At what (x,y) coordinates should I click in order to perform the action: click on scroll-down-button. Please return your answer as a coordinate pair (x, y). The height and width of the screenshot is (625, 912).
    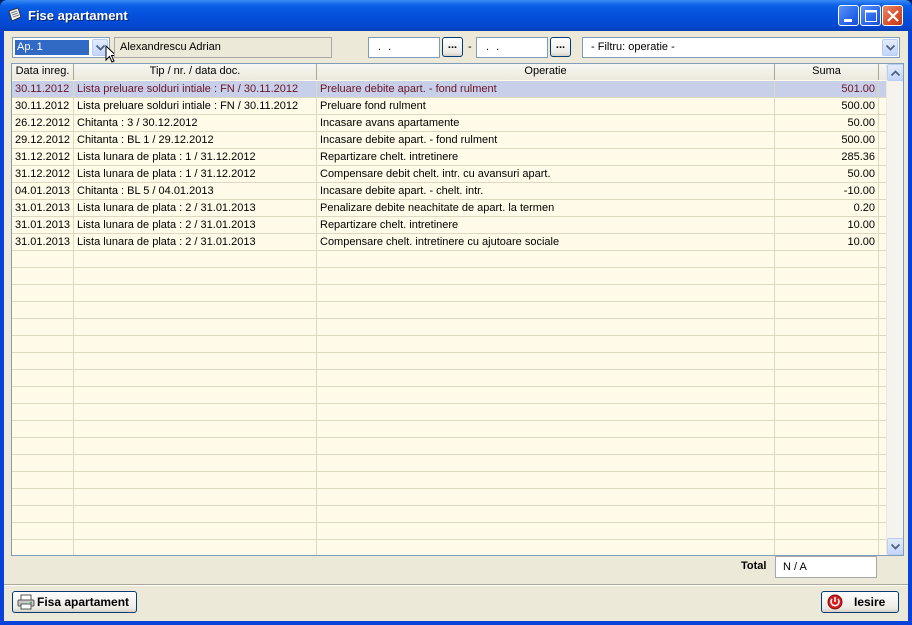
    Looking at the image, I should click on (895, 546).